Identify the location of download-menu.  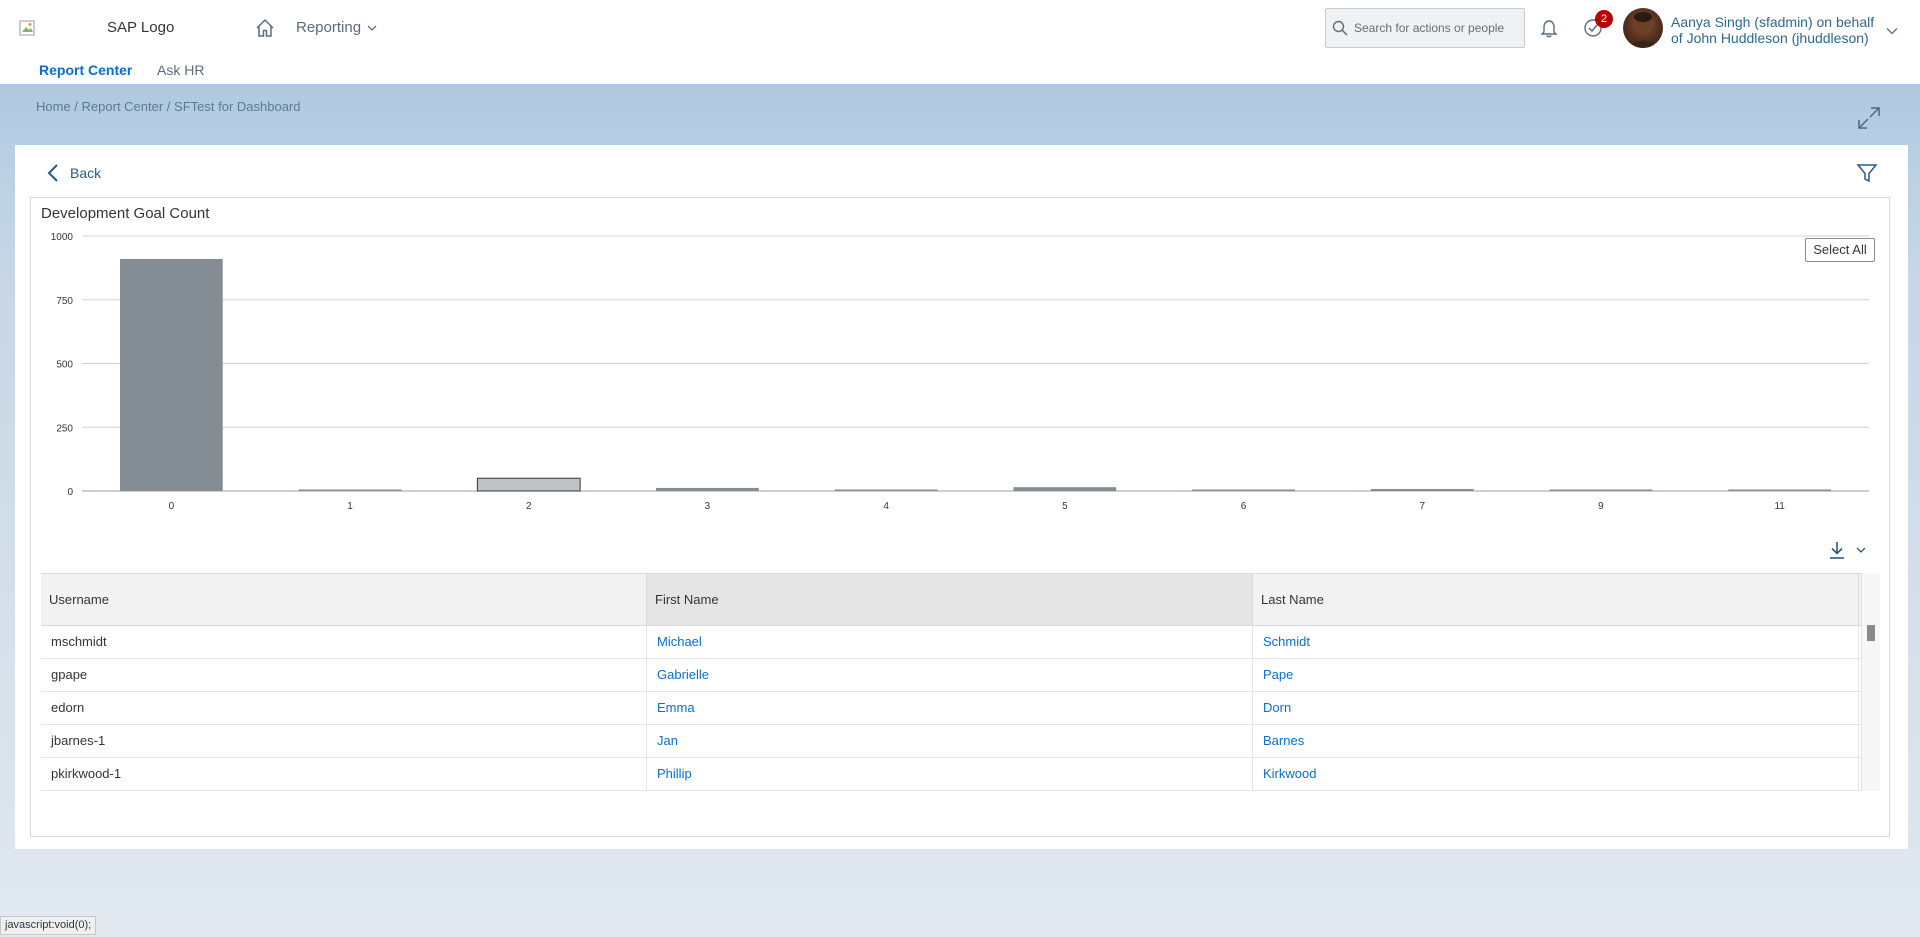
(1847, 550).